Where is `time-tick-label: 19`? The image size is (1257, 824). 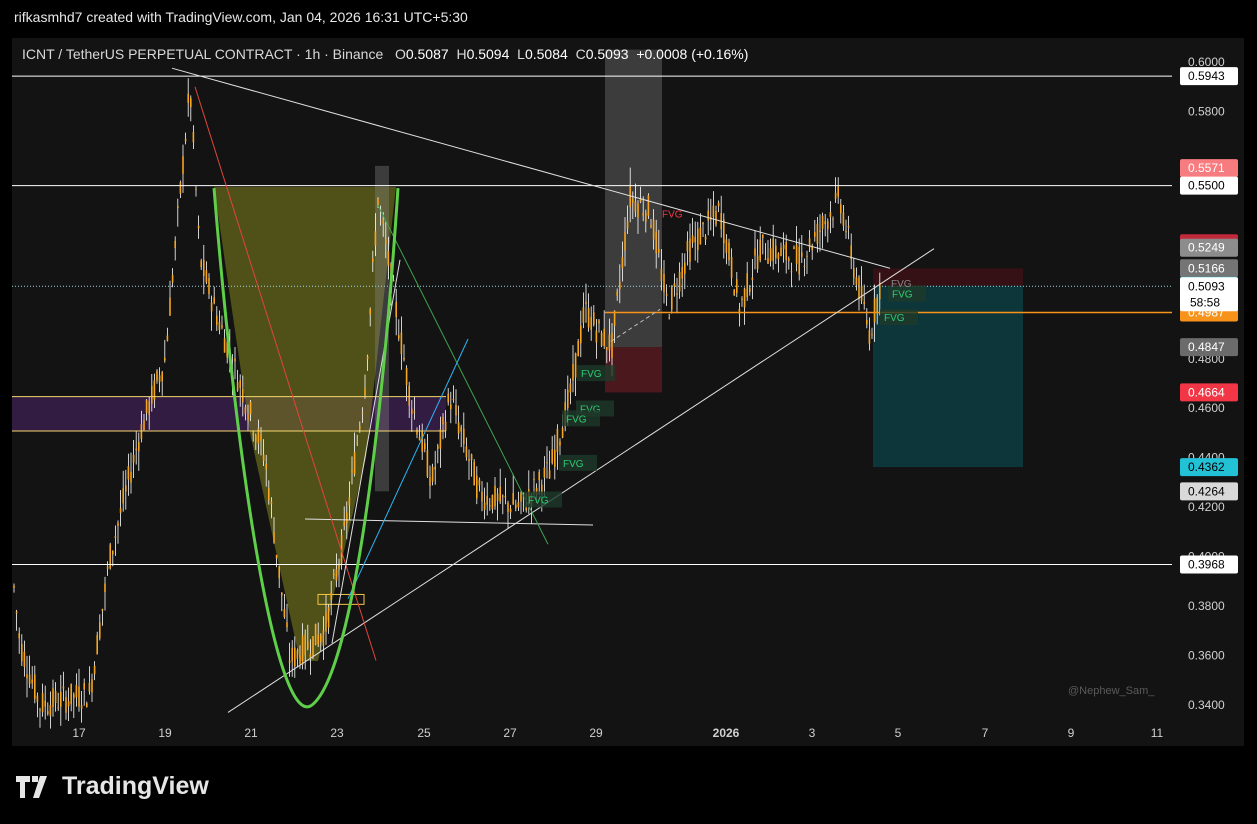
time-tick-label: 19 is located at coordinates (165, 733).